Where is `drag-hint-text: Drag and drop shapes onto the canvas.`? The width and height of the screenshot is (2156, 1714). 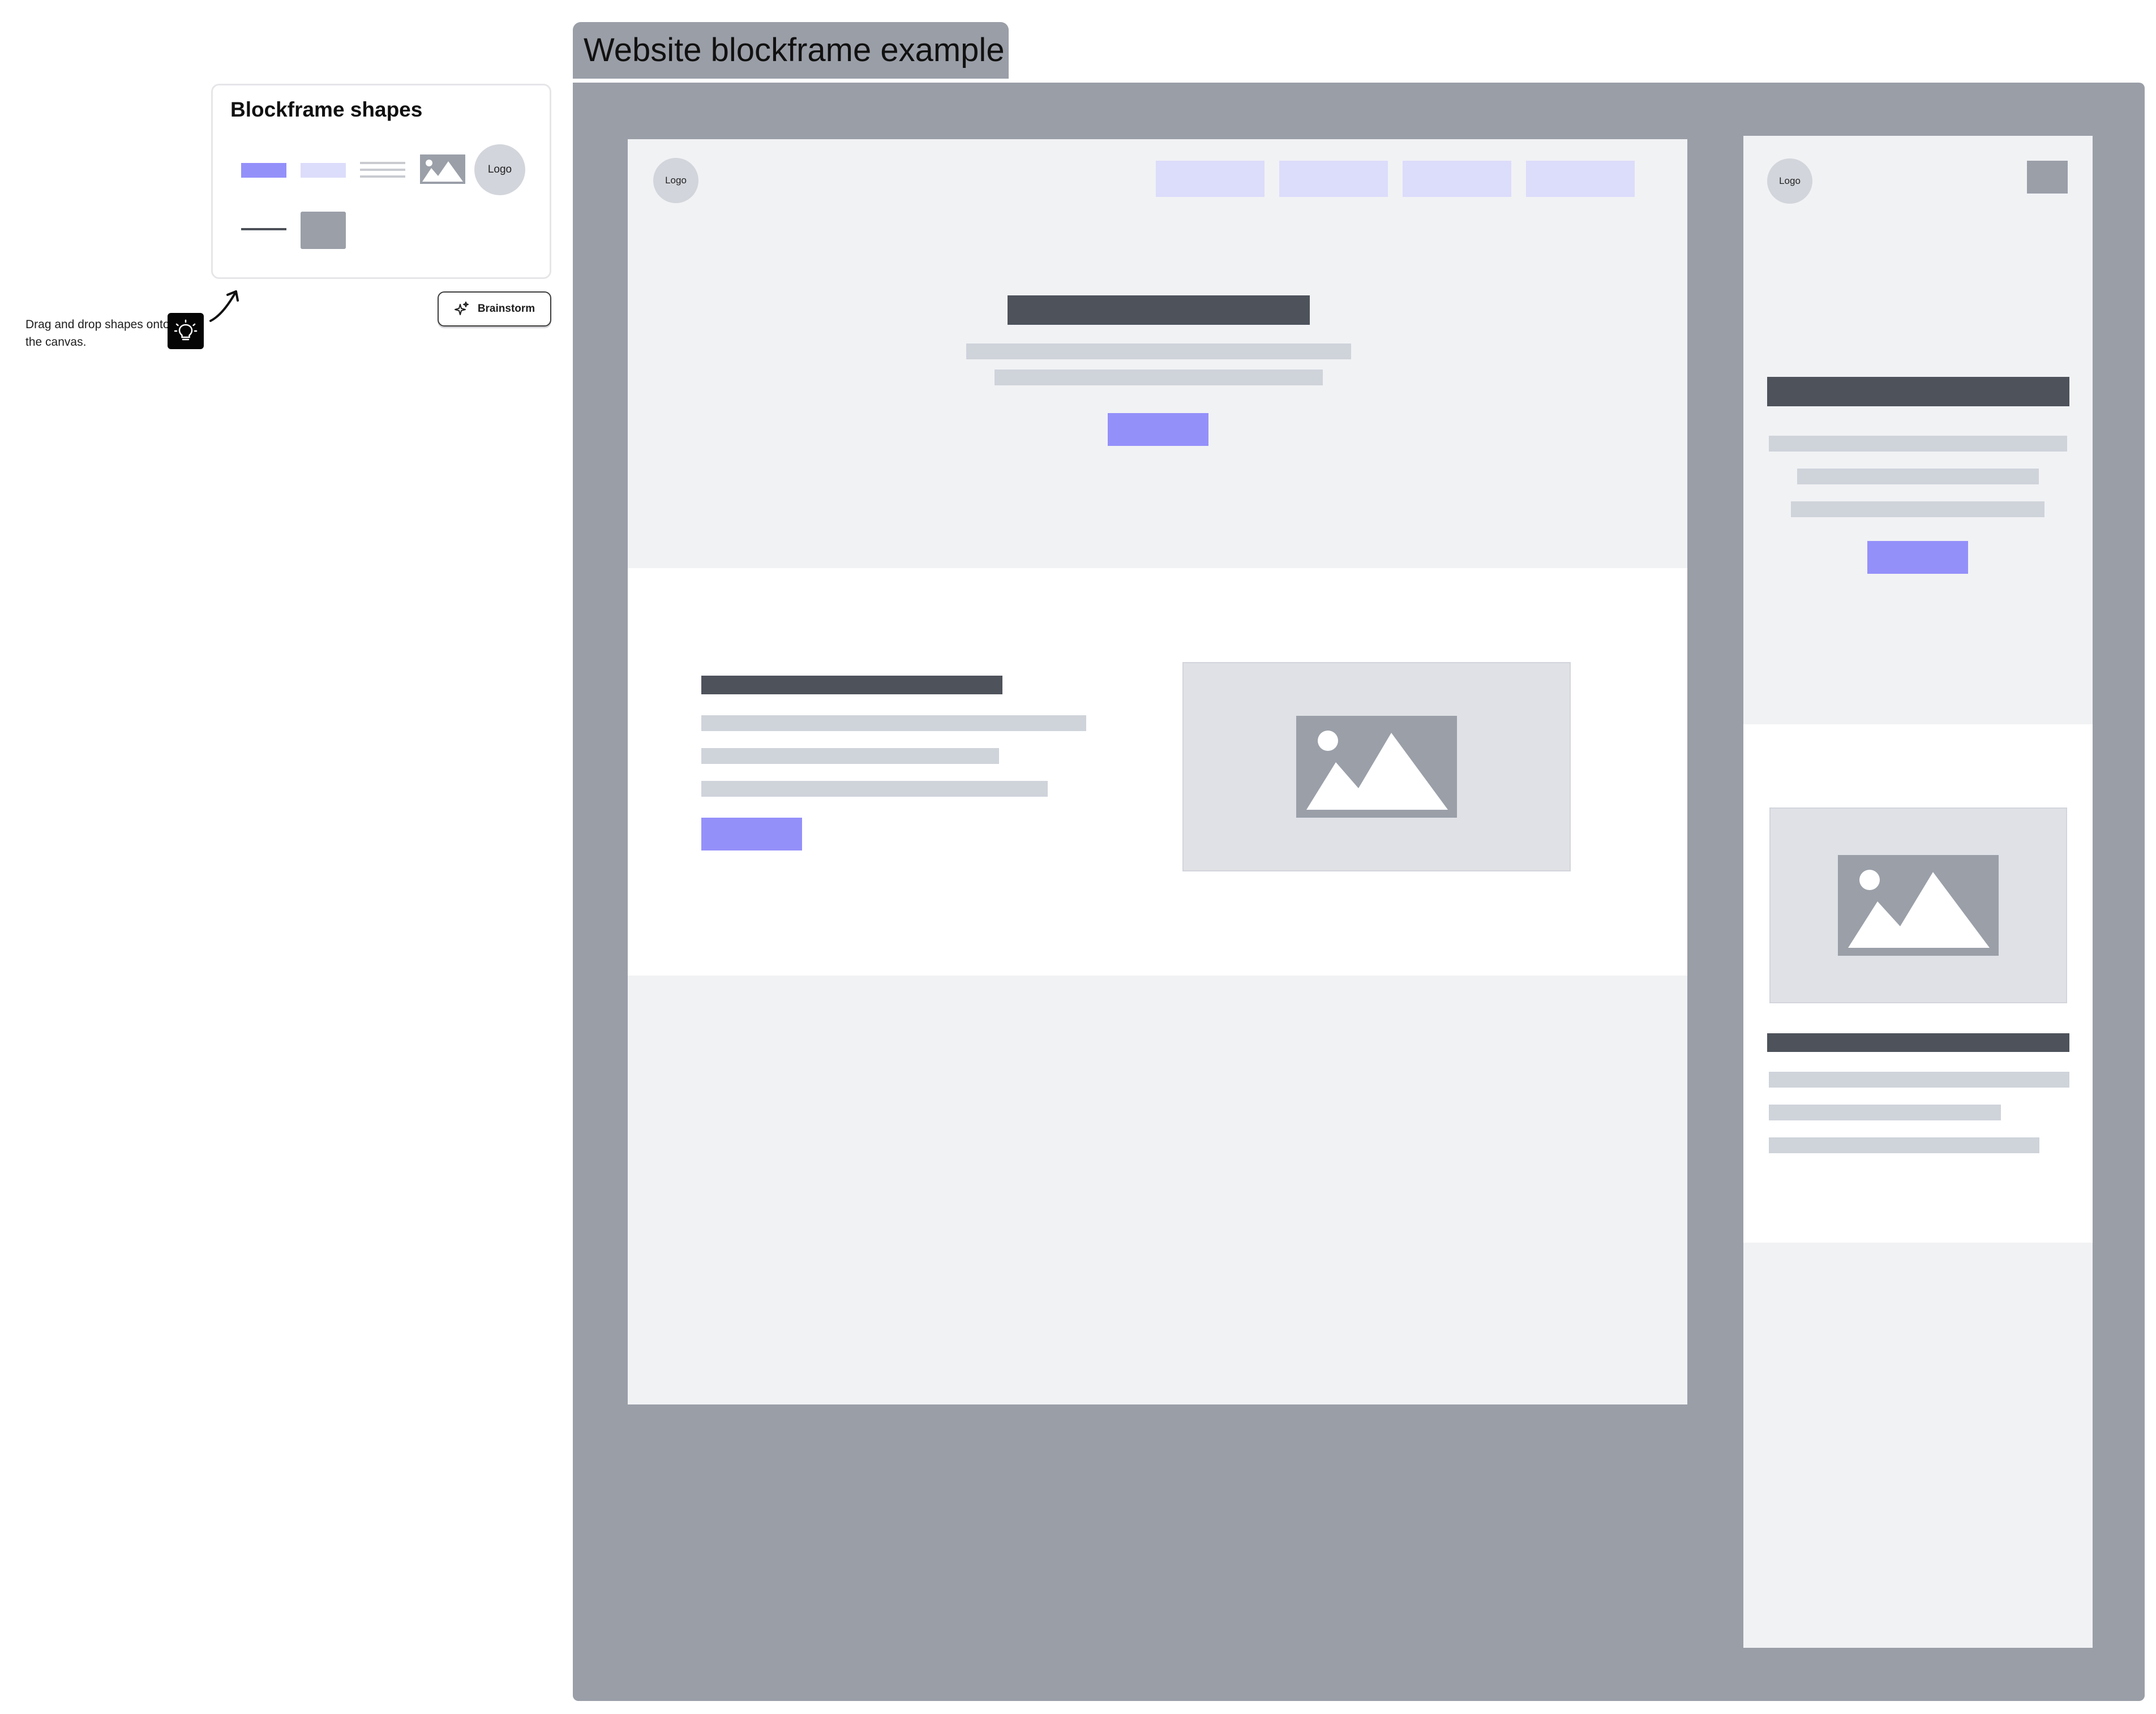 drag-hint-text: Drag and drop shapes onto the canvas. is located at coordinates (97, 333).